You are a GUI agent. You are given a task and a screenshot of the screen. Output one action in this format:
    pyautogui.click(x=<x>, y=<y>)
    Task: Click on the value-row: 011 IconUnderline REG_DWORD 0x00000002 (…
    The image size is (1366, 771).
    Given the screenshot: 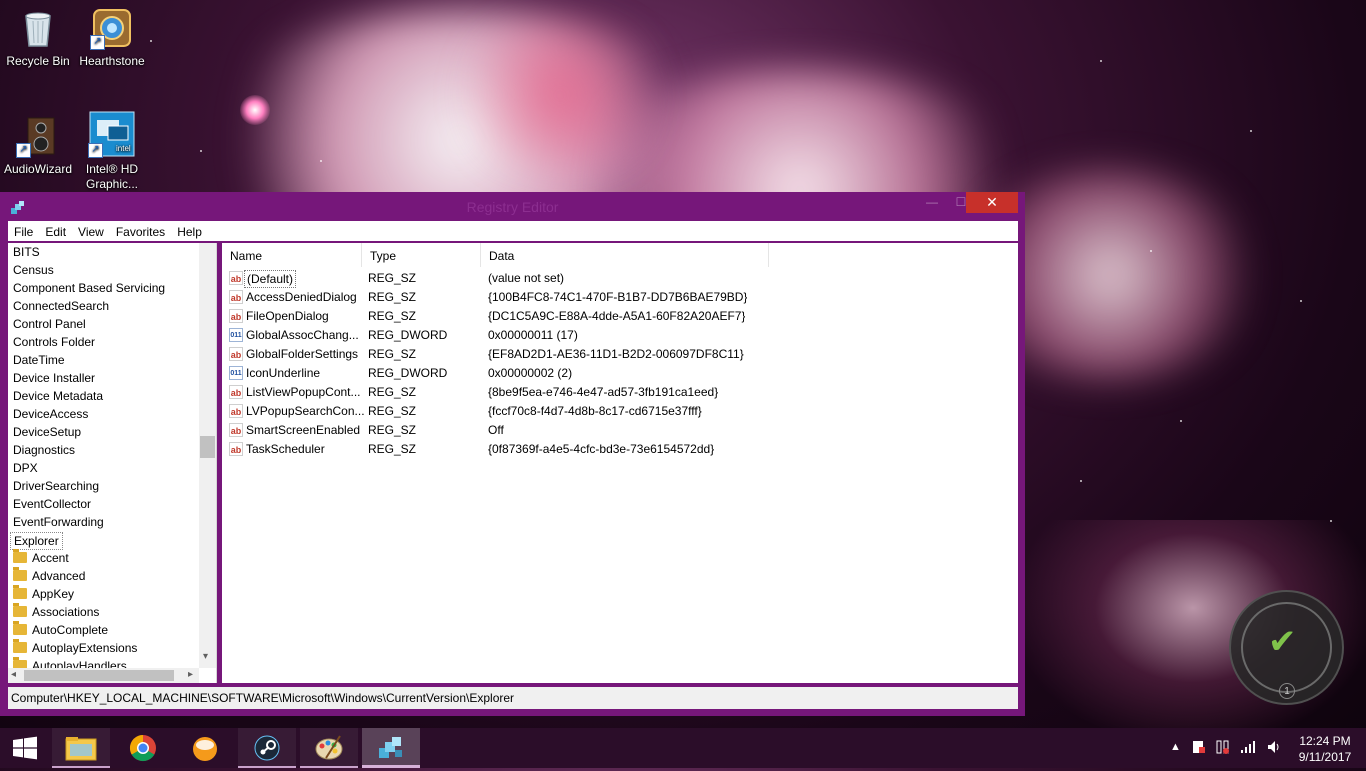 What is the action you would take?
    pyautogui.click(x=620, y=373)
    